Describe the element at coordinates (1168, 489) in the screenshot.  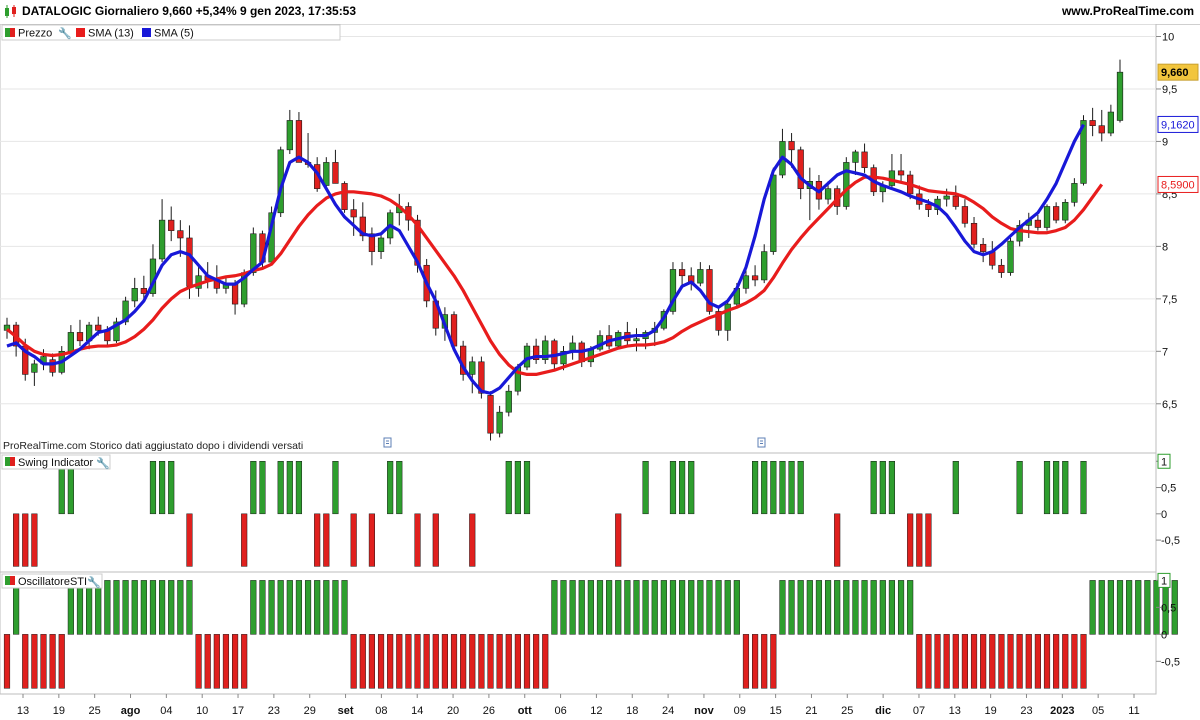
I see `sub-tick-label: 0,5` at that location.